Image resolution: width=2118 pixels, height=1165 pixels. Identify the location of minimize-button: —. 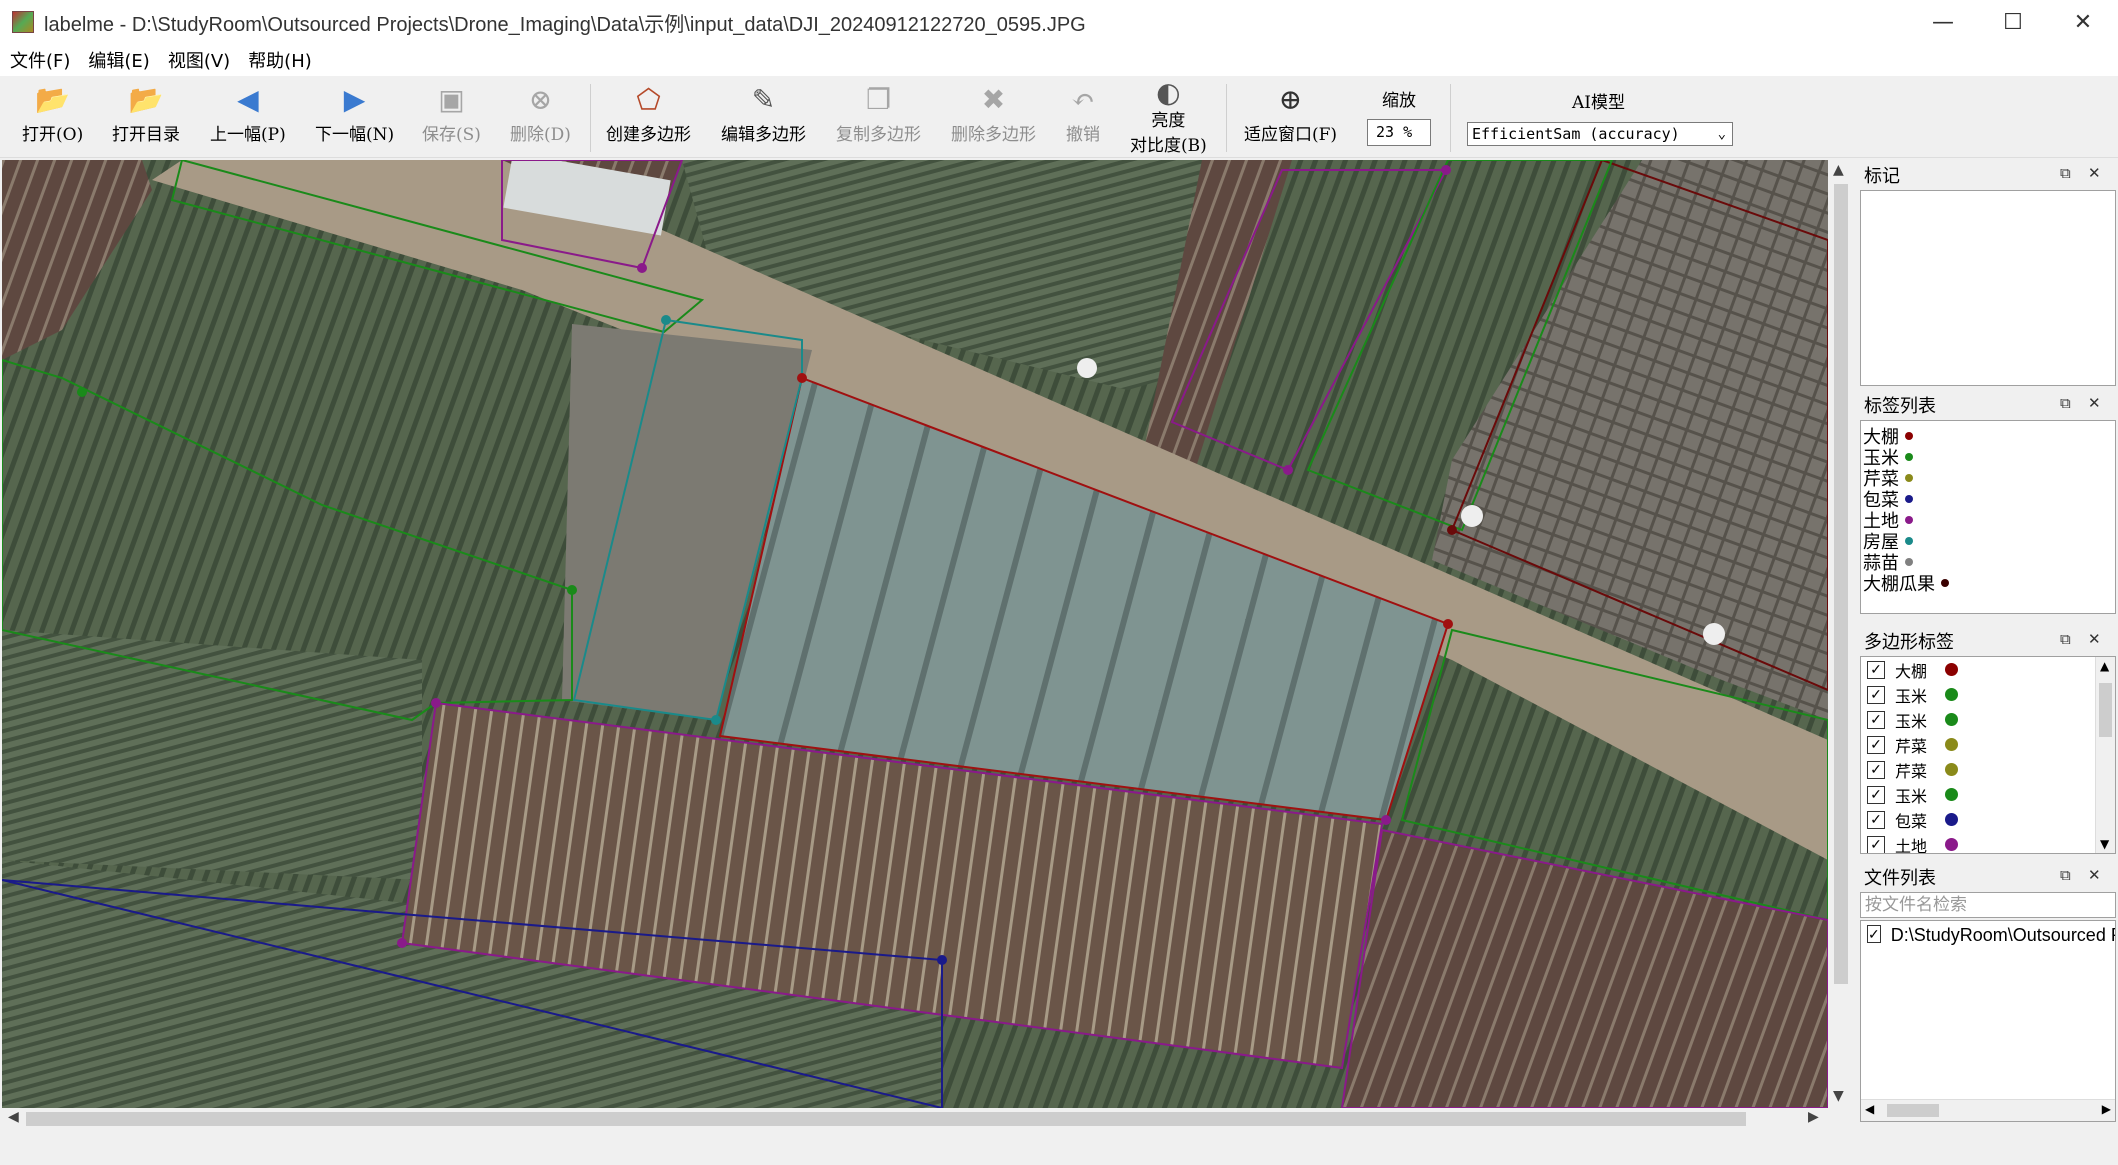
(1943, 22).